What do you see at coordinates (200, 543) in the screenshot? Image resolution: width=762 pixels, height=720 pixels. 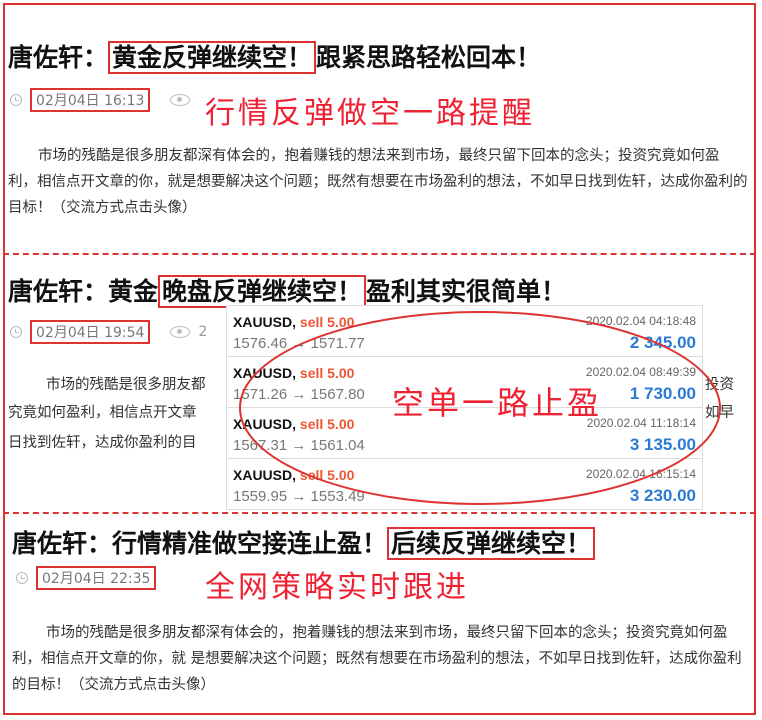 I see `title-prefix: 唐佐轩：行情精准做空接连止盈！` at bounding box center [200, 543].